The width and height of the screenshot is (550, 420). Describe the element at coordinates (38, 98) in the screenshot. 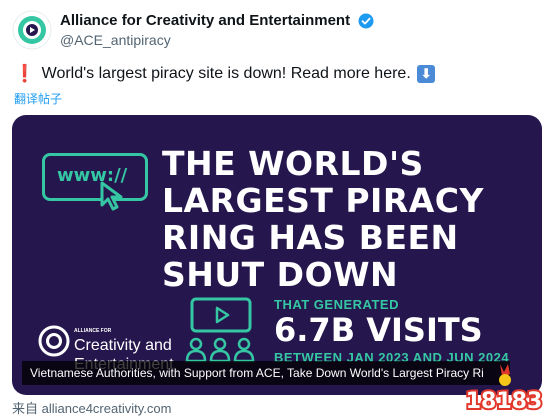

I see `translate-post-link: 翻译帖子` at that location.